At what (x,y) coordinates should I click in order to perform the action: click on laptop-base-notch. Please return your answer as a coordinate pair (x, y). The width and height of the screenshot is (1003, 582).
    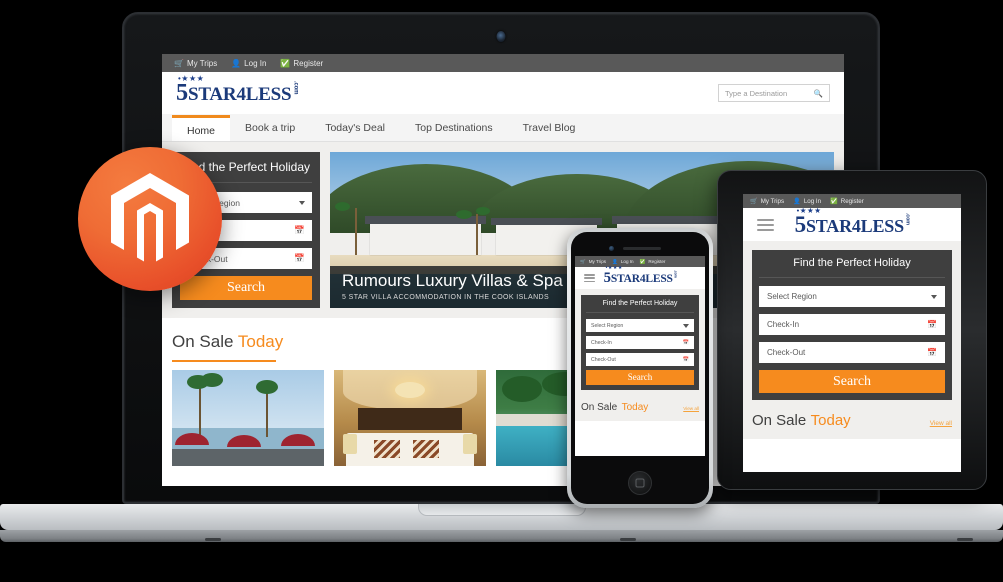
    Looking at the image, I should click on (501, 510).